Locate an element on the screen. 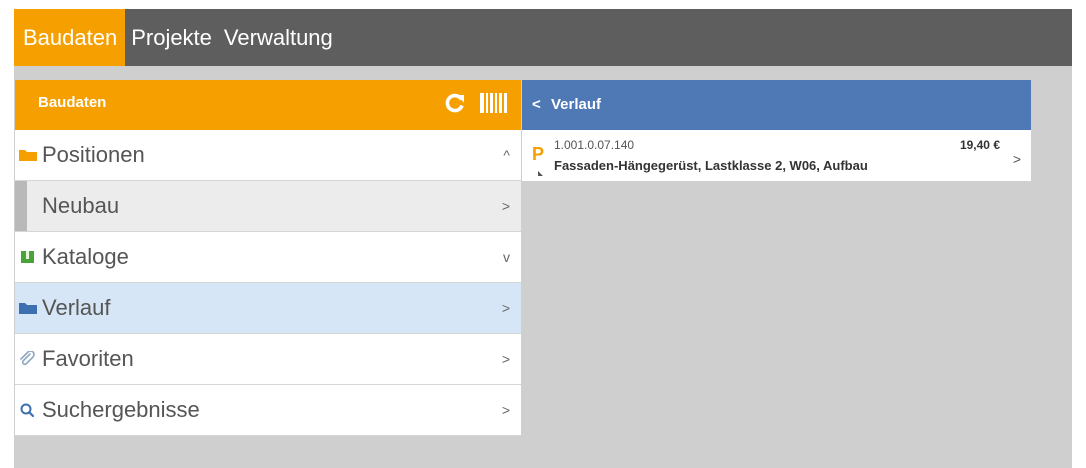  chevron-left-icon: < is located at coordinates (536, 105).